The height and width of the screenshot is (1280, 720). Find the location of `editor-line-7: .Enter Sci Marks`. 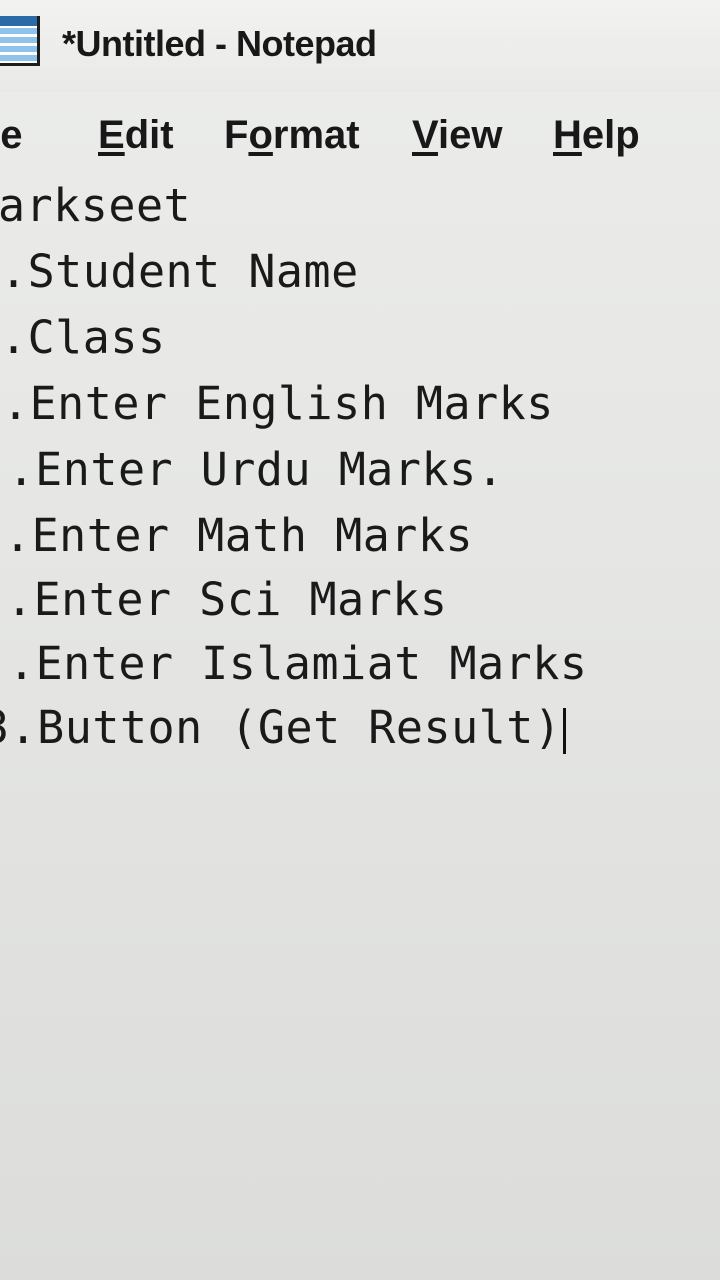

editor-line-7: .Enter Sci Marks is located at coordinates (227, 599).